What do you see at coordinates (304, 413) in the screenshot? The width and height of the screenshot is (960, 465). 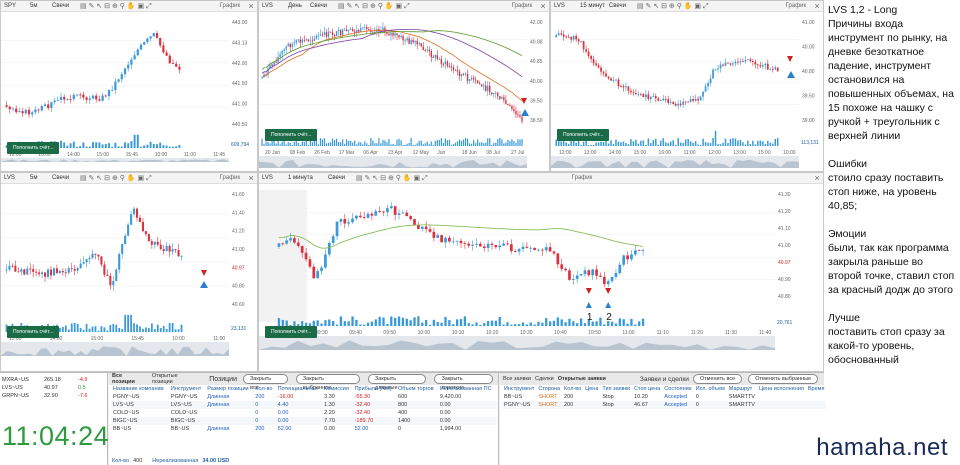 I see `position-row: COLD~US COLD~US 0 0.00 2.20 -32.40 400 0.00` at bounding box center [304, 413].